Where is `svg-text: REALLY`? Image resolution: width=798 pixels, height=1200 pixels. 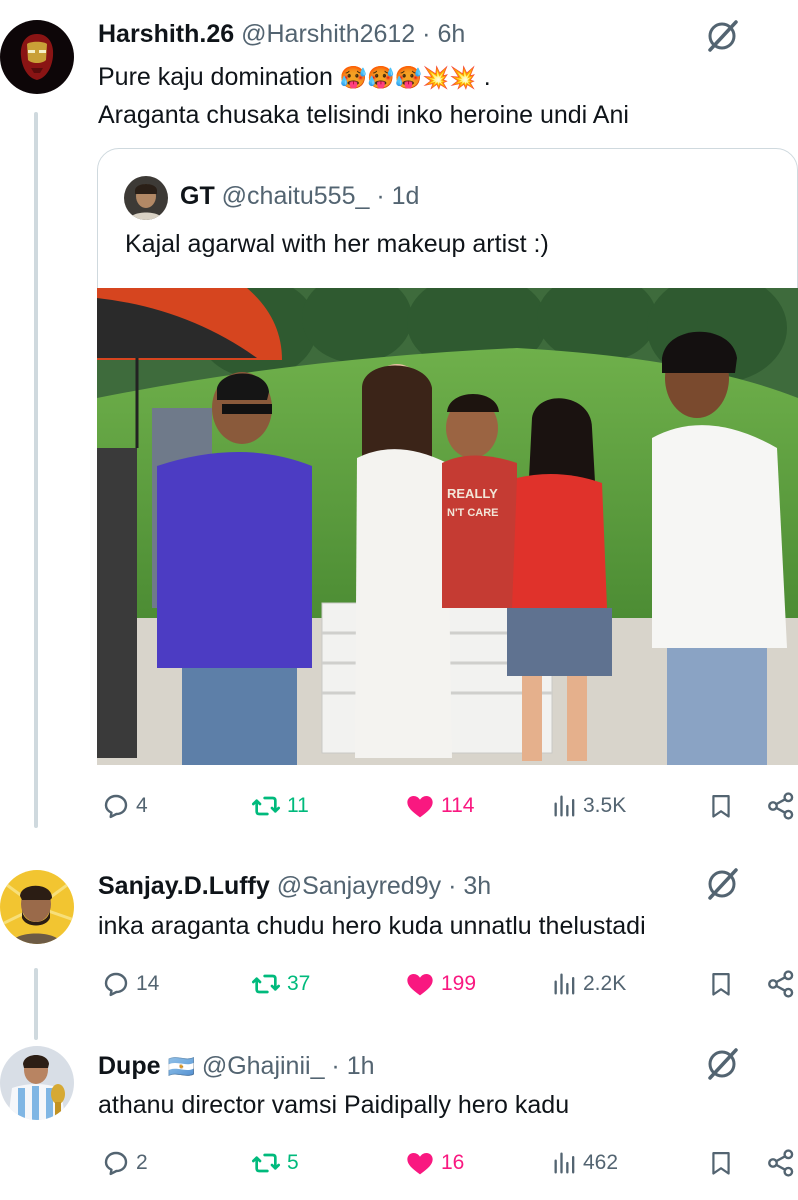 svg-text: REALLY is located at coordinates (472, 493).